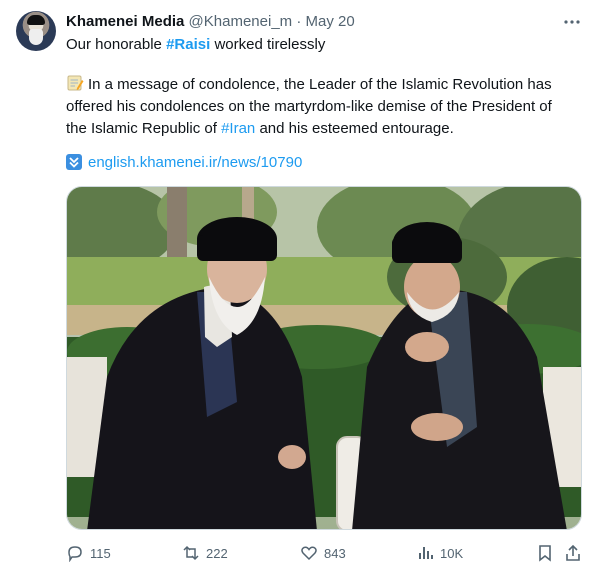 This screenshot has height=575, width=598. What do you see at coordinates (36, 37) in the screenshot?
I see `avatar-beard` at bounding box center [36, 37].